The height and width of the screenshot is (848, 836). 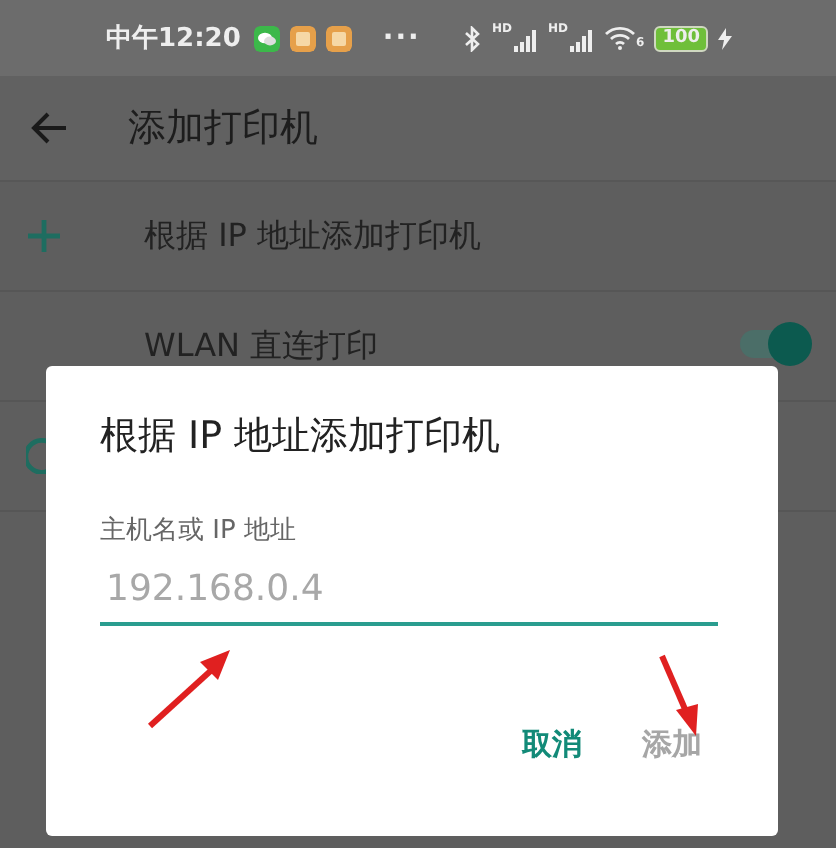 I want to click on page-title: 添加打印机, so click(x=223, y=129).